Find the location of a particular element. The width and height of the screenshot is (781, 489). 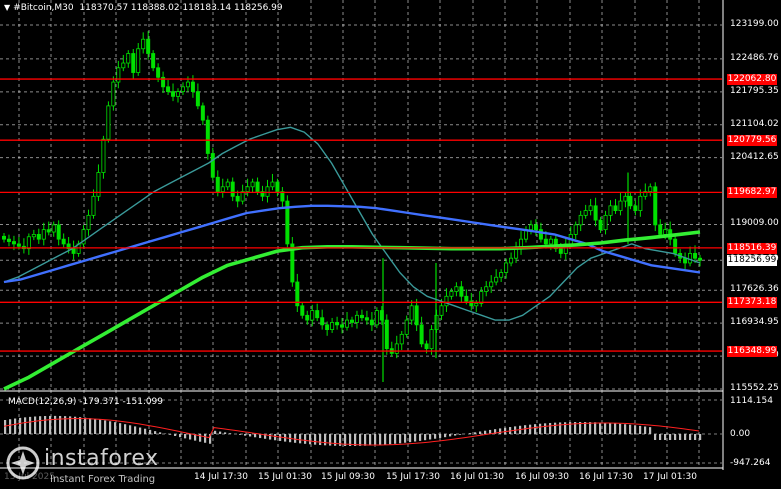

level-price-label: 118516.39 is located at coordinates (752, 248).